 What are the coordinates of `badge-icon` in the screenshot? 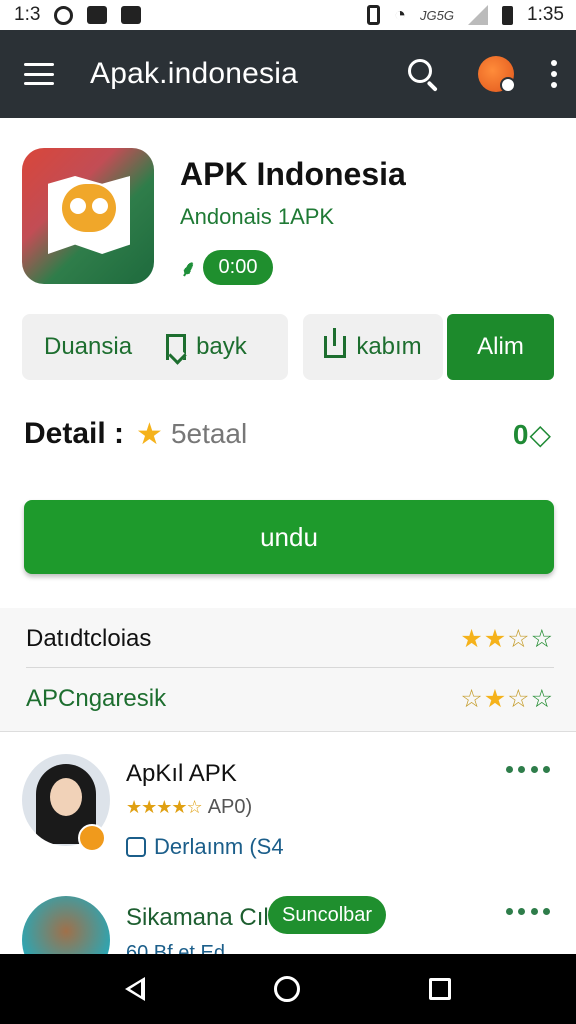 It's located at (92, 838).